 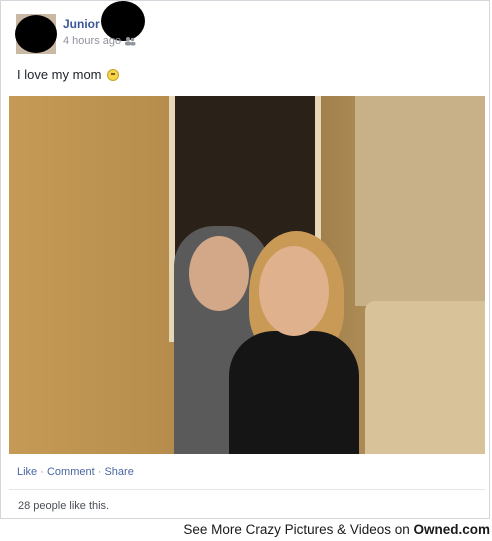 What do you see at coordinates (36, 34) in the screenshot?
I see `redaction-circle-left` at bounding box center [36, 34].